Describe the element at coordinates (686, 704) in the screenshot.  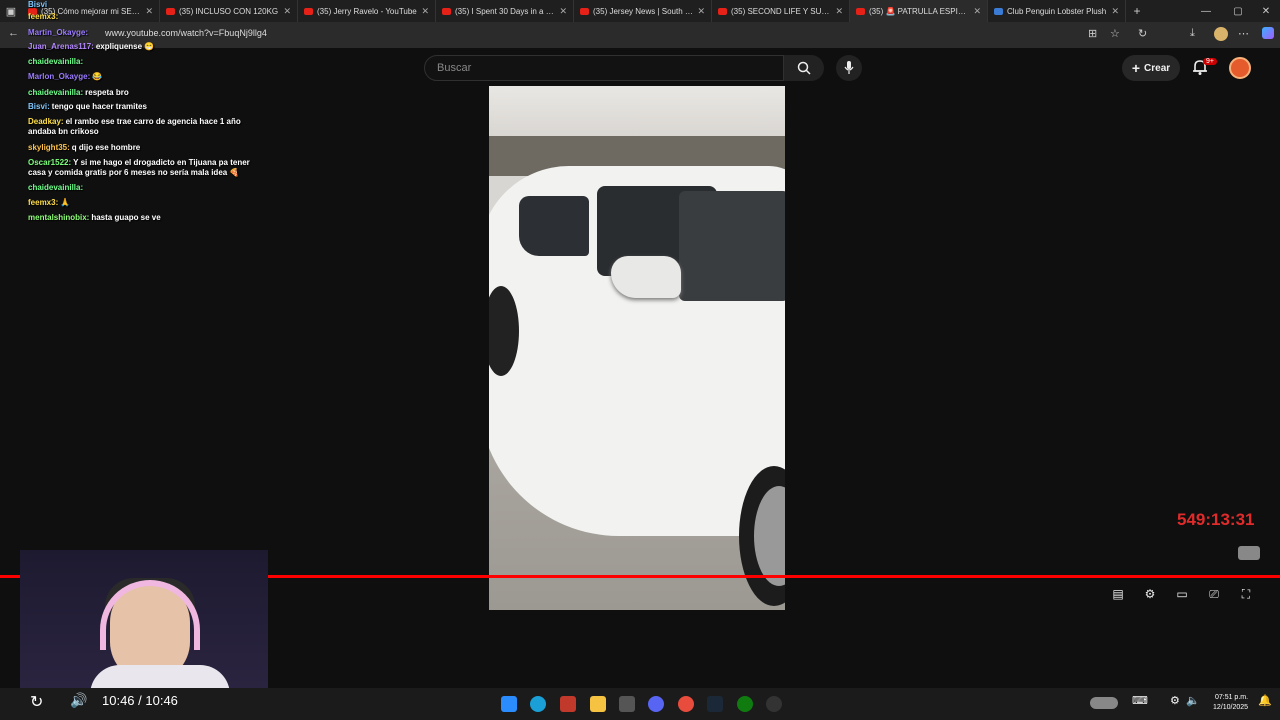
I see `chrome-icon` at that location.